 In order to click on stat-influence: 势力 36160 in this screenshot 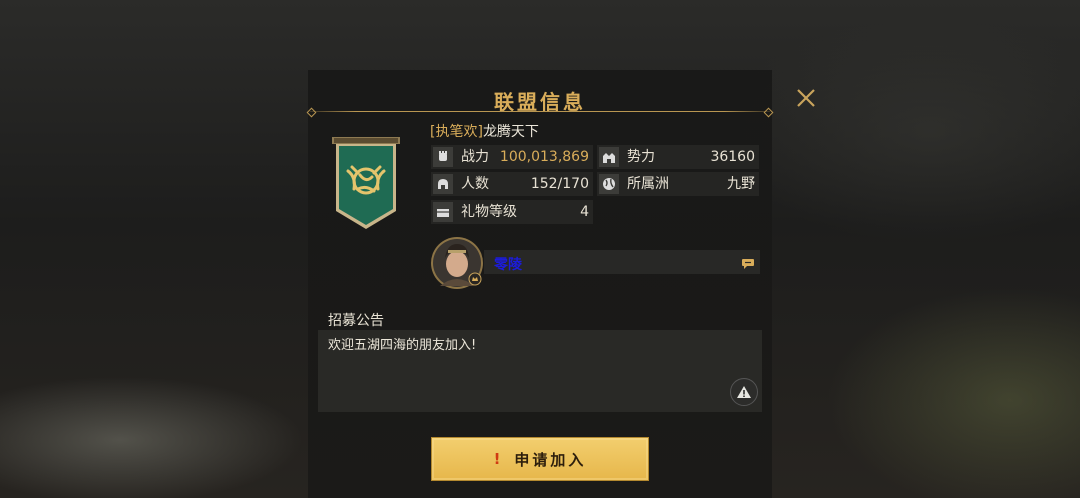, I will do `click(678, 157)`.